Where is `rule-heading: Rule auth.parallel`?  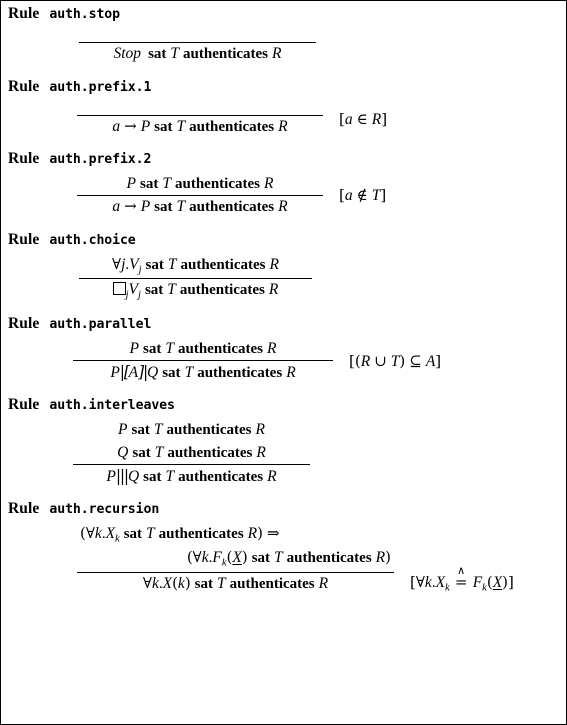 rule-heading: Rule auth.parallel is located at coordinates (283, 323).